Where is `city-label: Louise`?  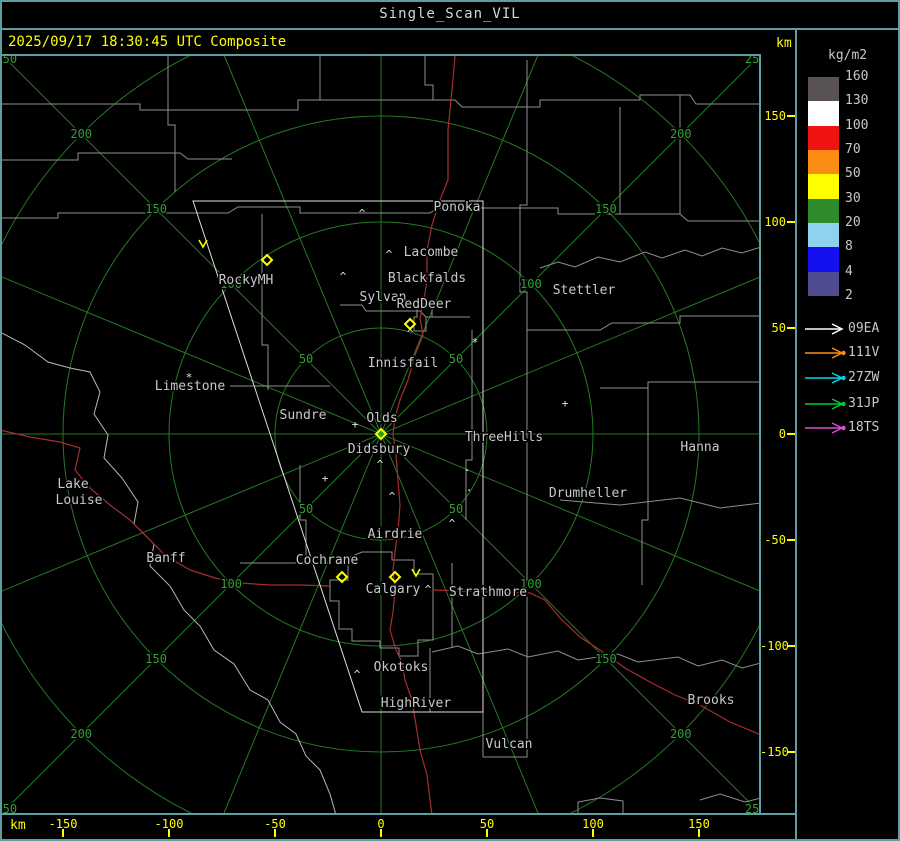
city-label: Louise is located at coordinates (79, 500).